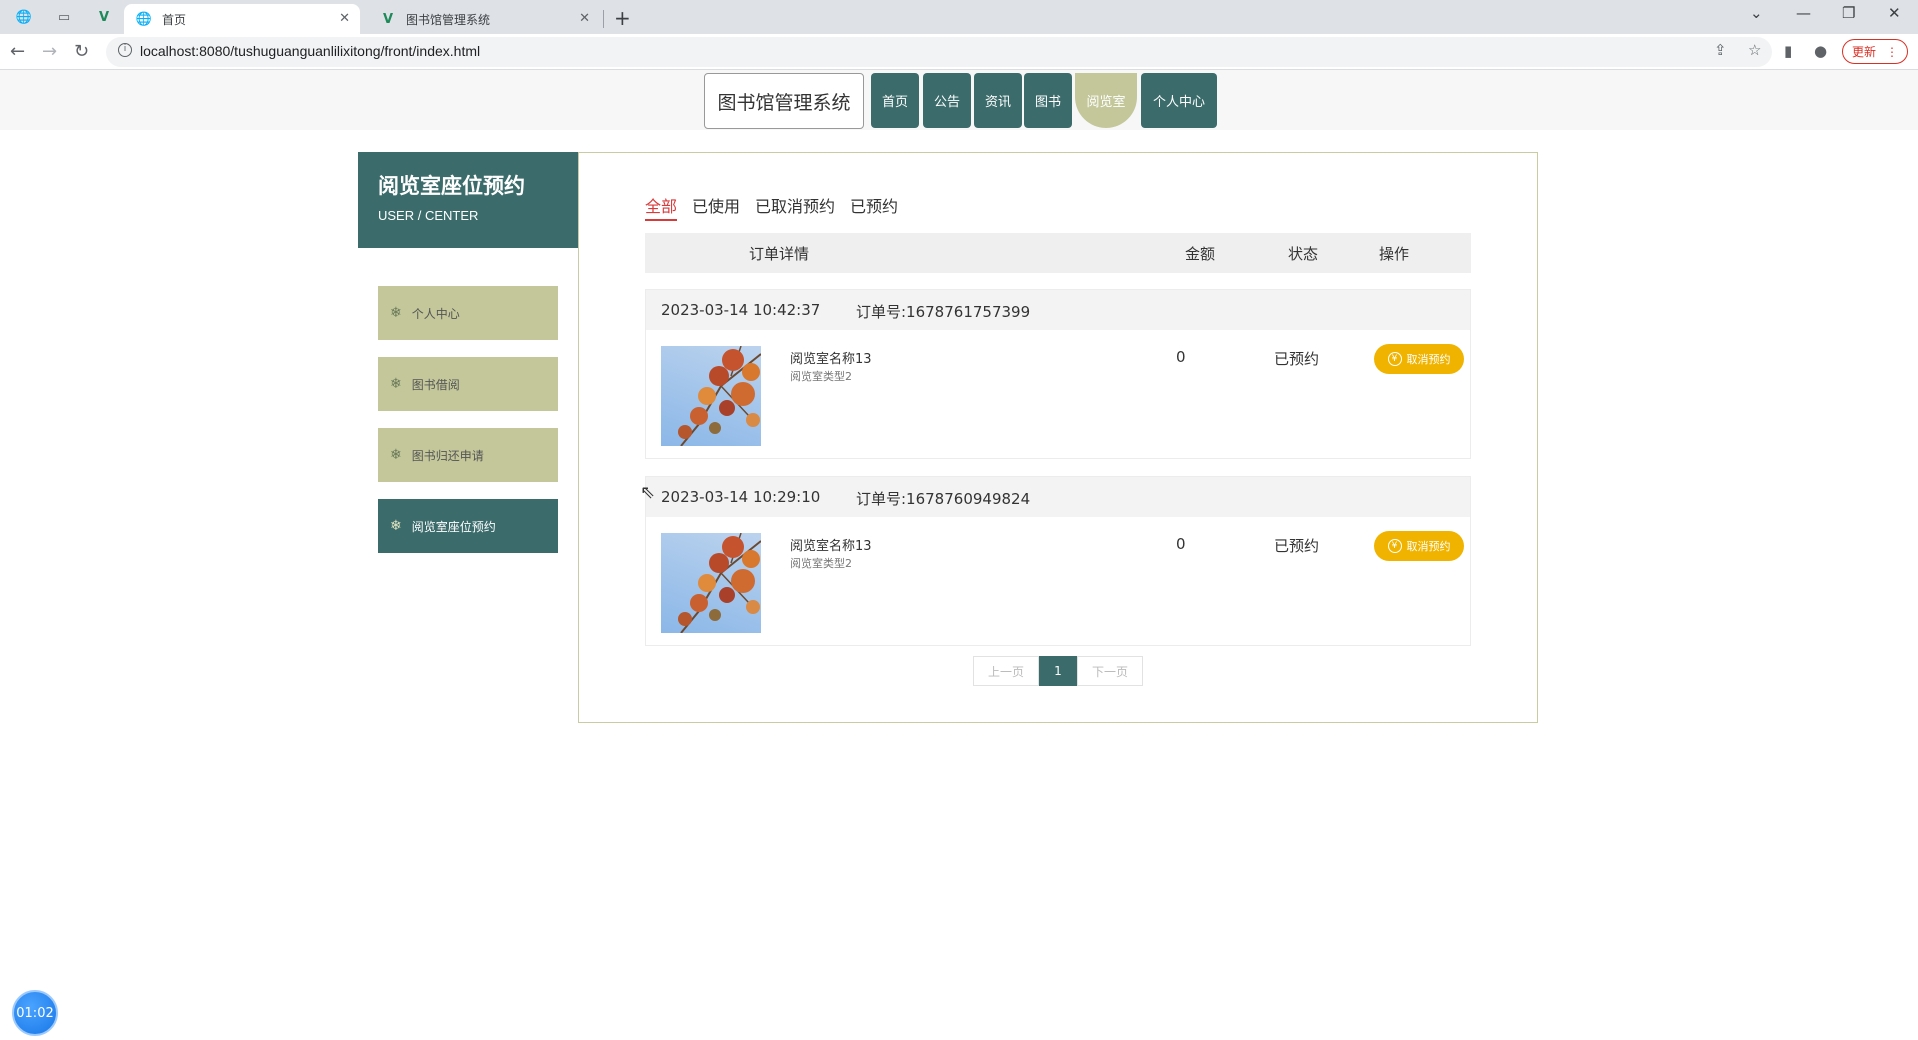  What do you see at coordinates (648, 492) in the screenshot?
I see `mouse-cursor-icon: ⇖` at bounding box center [648, 492].